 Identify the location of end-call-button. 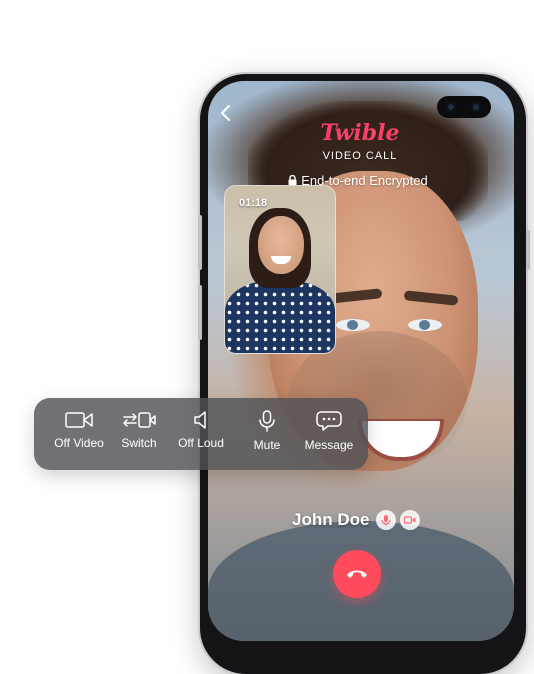
(357, 574).